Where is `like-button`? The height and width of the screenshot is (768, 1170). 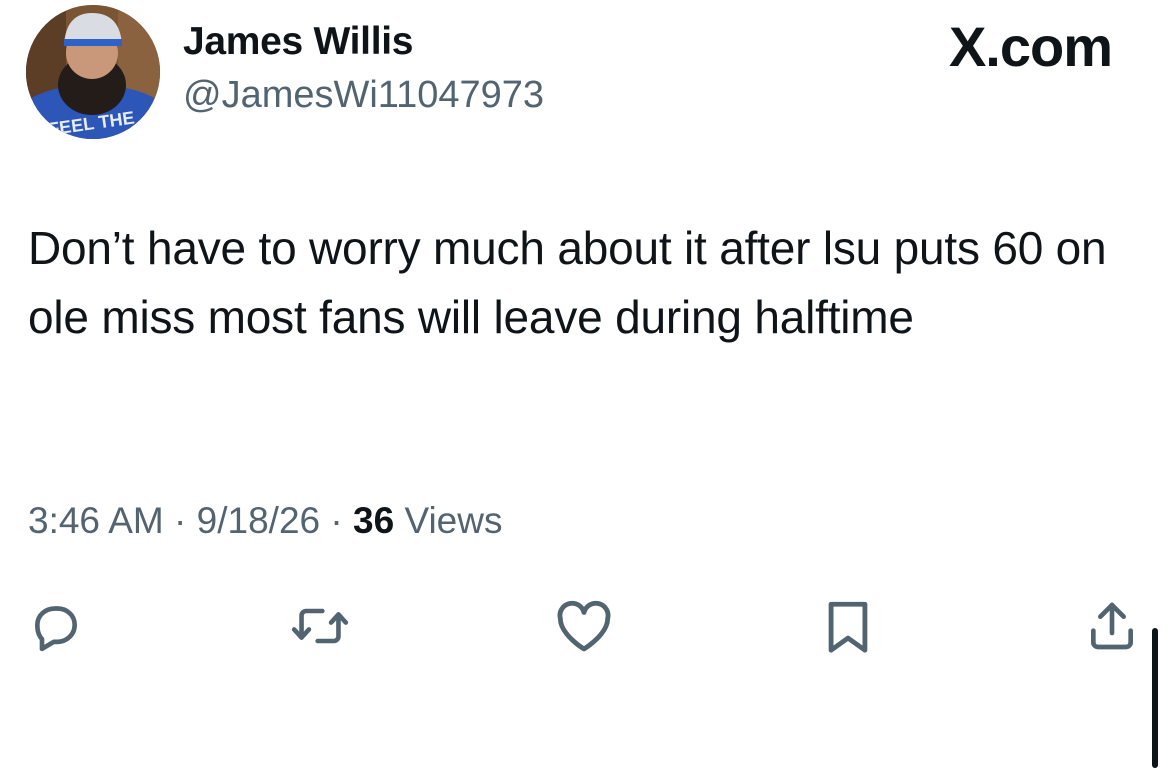 like-button is located at coordinates (584, 626).